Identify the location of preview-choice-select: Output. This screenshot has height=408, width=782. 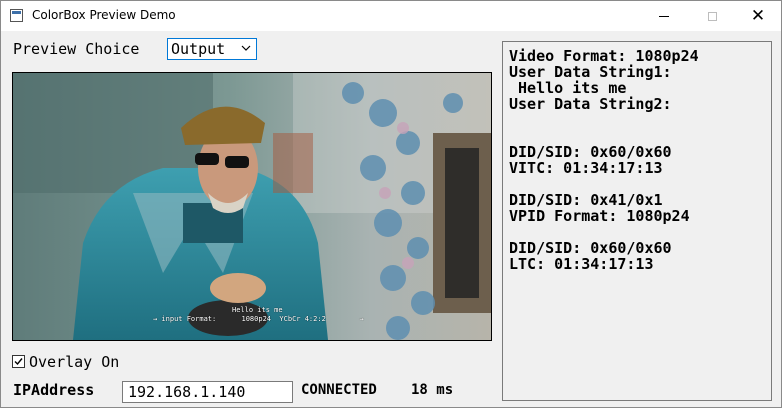
(212, 49).